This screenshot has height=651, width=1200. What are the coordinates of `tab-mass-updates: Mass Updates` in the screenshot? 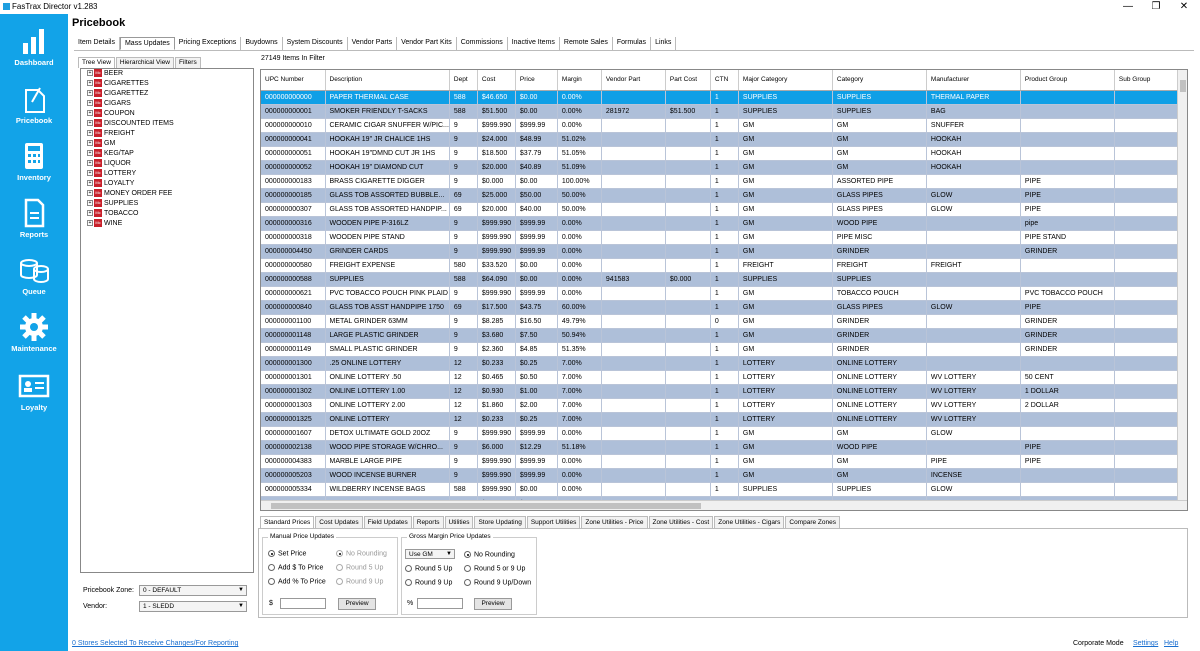 It's located at (147, 43).